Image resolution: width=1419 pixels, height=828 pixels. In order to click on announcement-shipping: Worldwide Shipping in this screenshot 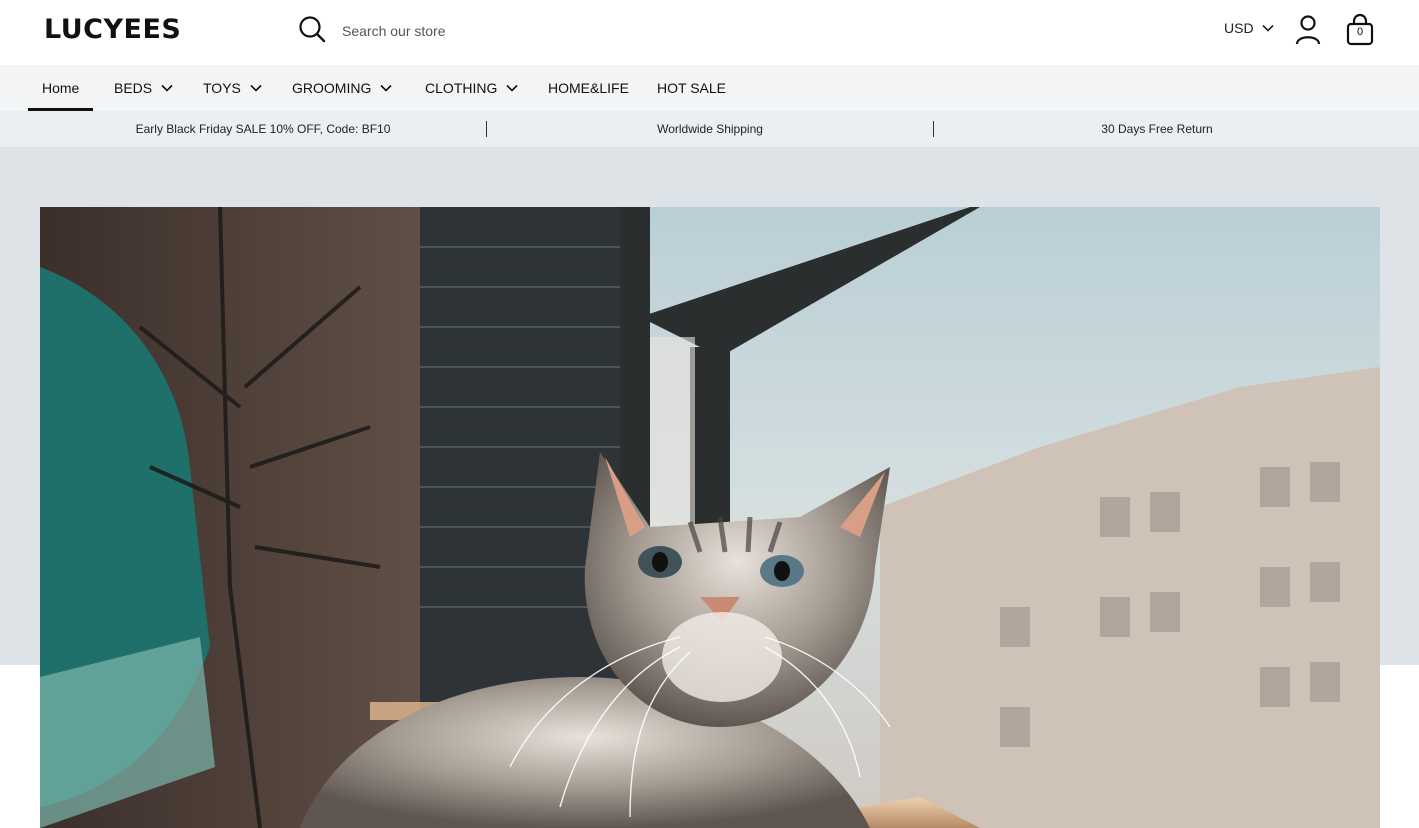, I will do `click(710, 129)`.